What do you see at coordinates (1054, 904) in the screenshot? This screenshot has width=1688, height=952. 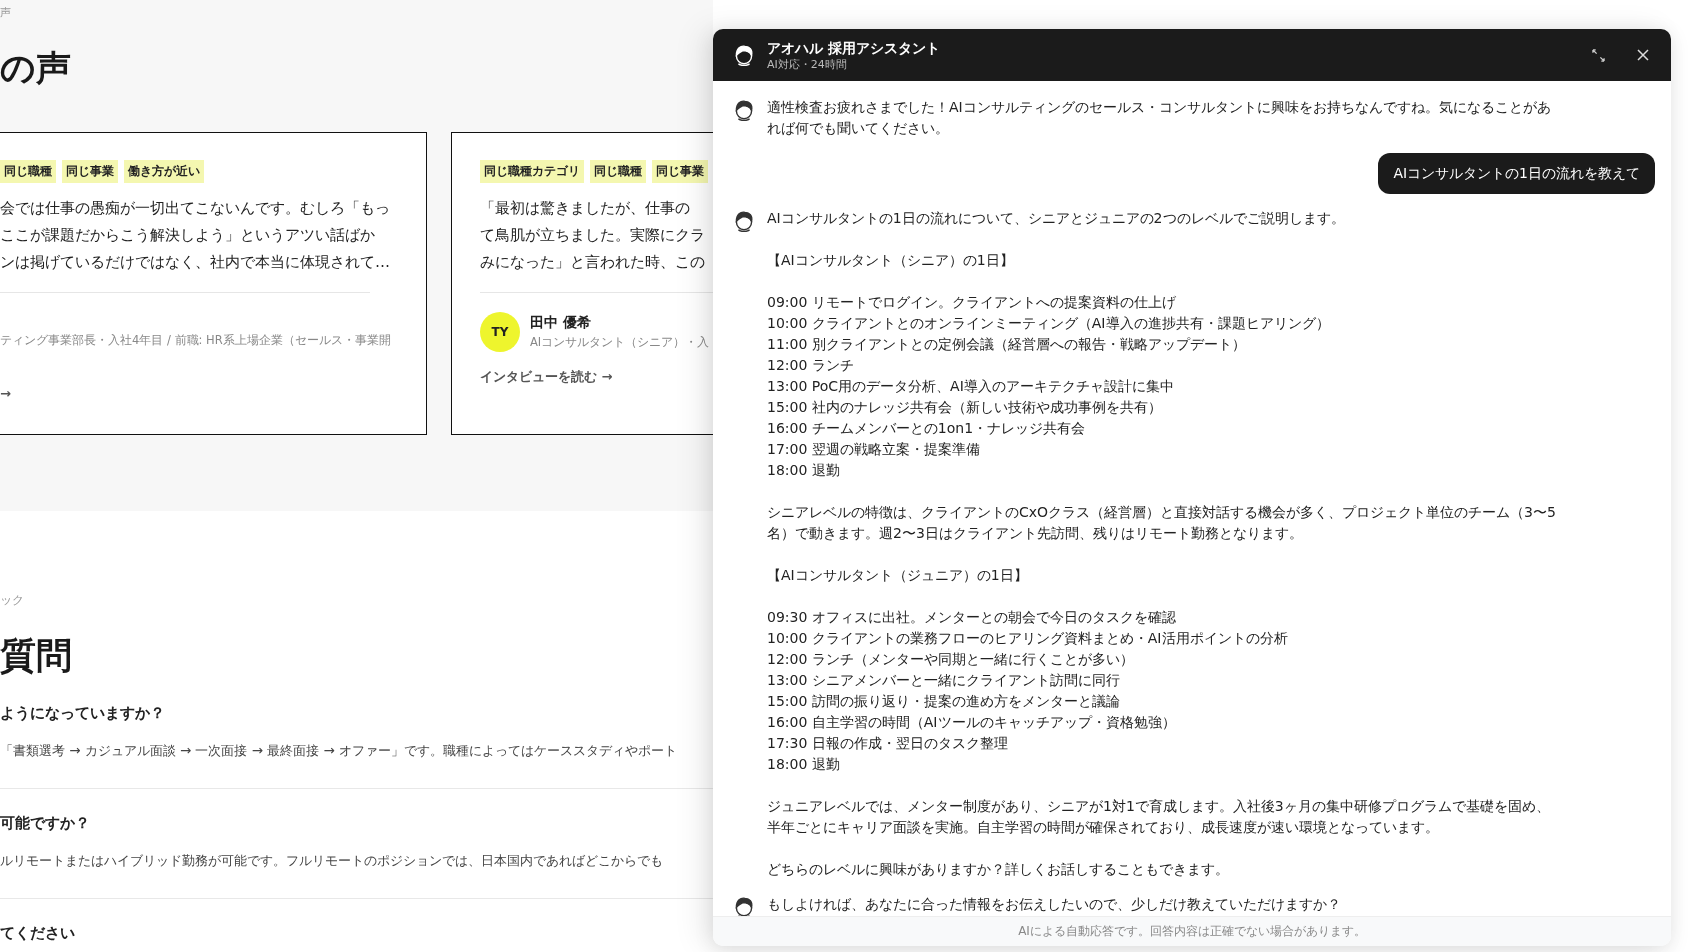 I see `assistant-message: もしよければ、あなたに合った情報をお伝えしたいので、少しだけ教えていただけますか？` at bounding box center [1054, 904].